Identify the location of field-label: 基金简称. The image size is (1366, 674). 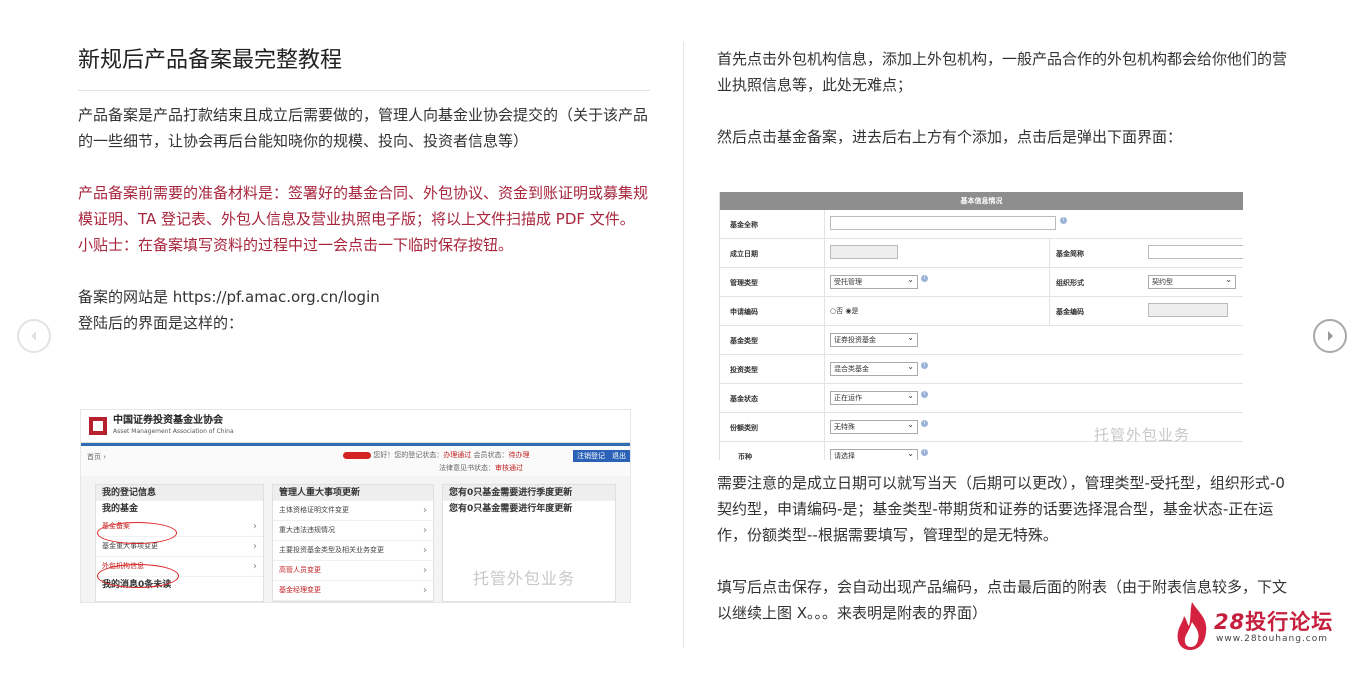
(1070, 254).